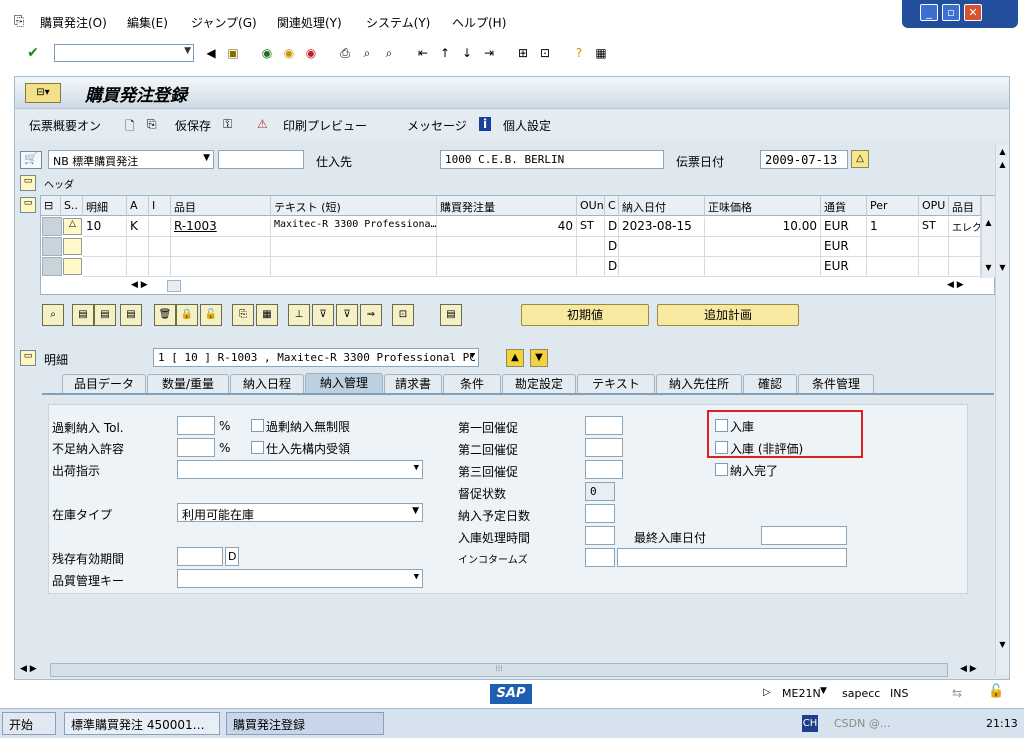  Describe the element at coordinates (152, 124) in the screenshot. I see `other-po-icon: ⎘` at that location.